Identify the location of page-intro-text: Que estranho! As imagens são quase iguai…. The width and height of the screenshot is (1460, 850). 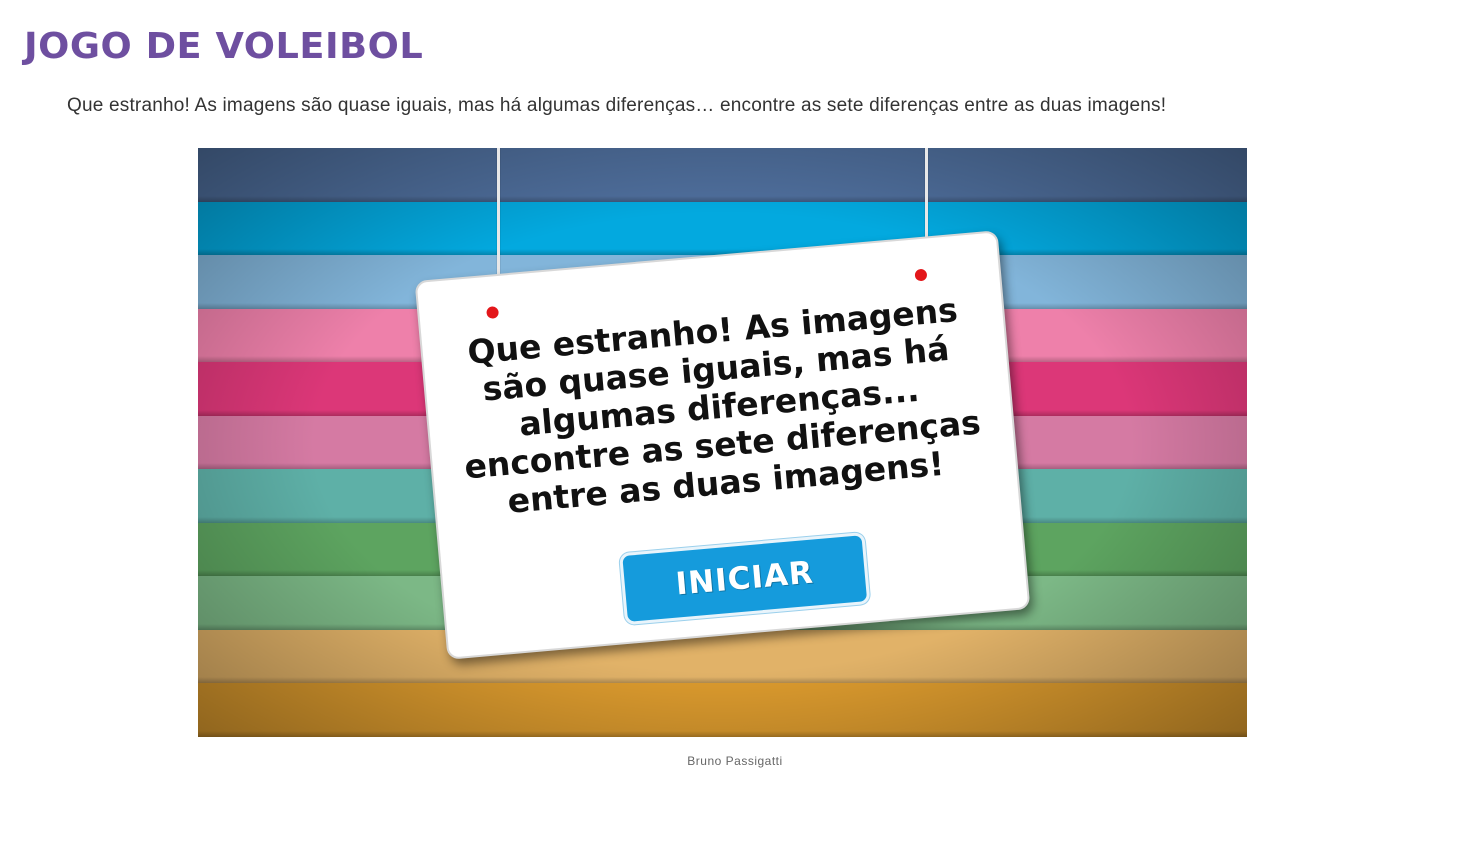
(617, 105).